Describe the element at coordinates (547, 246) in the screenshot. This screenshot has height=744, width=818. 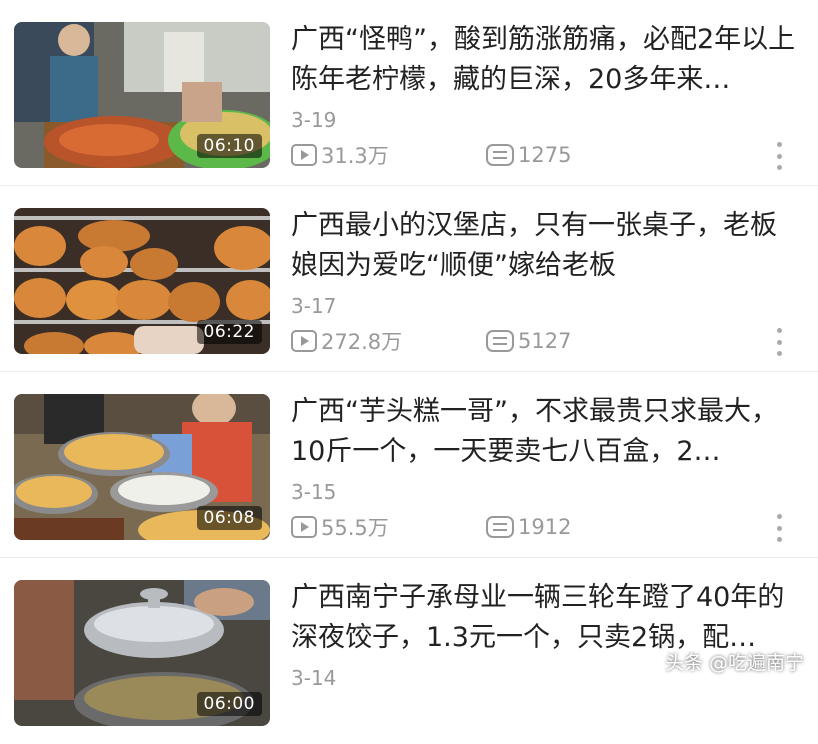
I see `video-title: 广西最小的汉堡店，只有一张桌子，老板娘因为爱吃“顺便”嫁给老板` at that location.